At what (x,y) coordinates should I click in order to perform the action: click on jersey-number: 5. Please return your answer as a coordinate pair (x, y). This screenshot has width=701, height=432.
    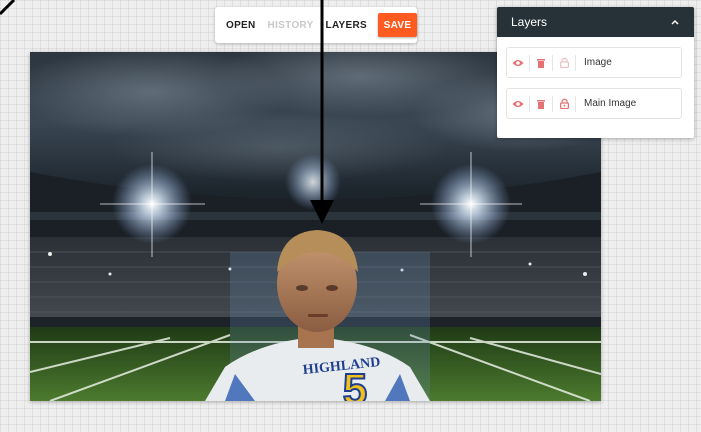
    Looking at the image, I should click on (355, 383).